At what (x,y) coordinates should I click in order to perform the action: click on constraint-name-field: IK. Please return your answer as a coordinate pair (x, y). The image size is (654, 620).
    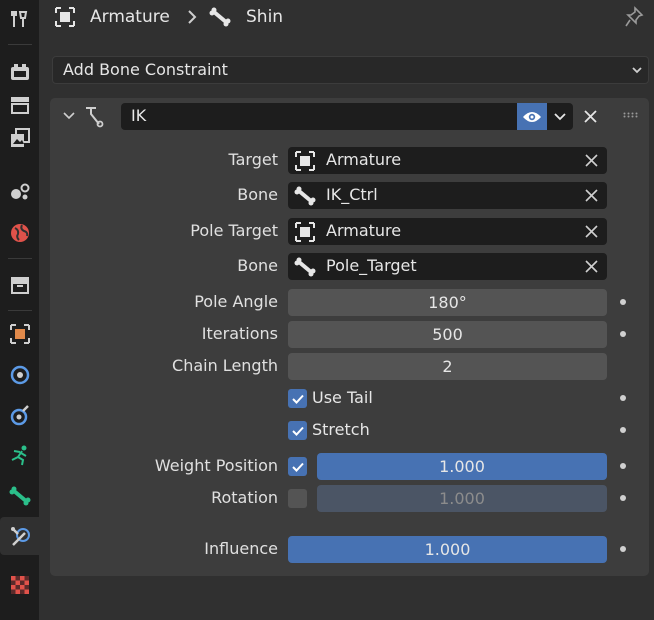
    Looking at the image, I should click on (319, 116).